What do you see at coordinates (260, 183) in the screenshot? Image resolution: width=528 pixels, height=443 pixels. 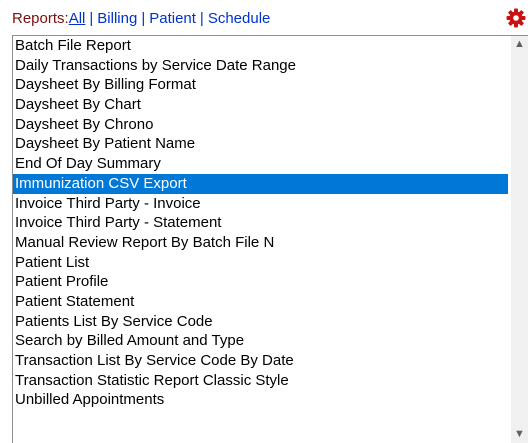 I see `report-list-item: Immunization CSV Export` at bounding box center [260, 183].